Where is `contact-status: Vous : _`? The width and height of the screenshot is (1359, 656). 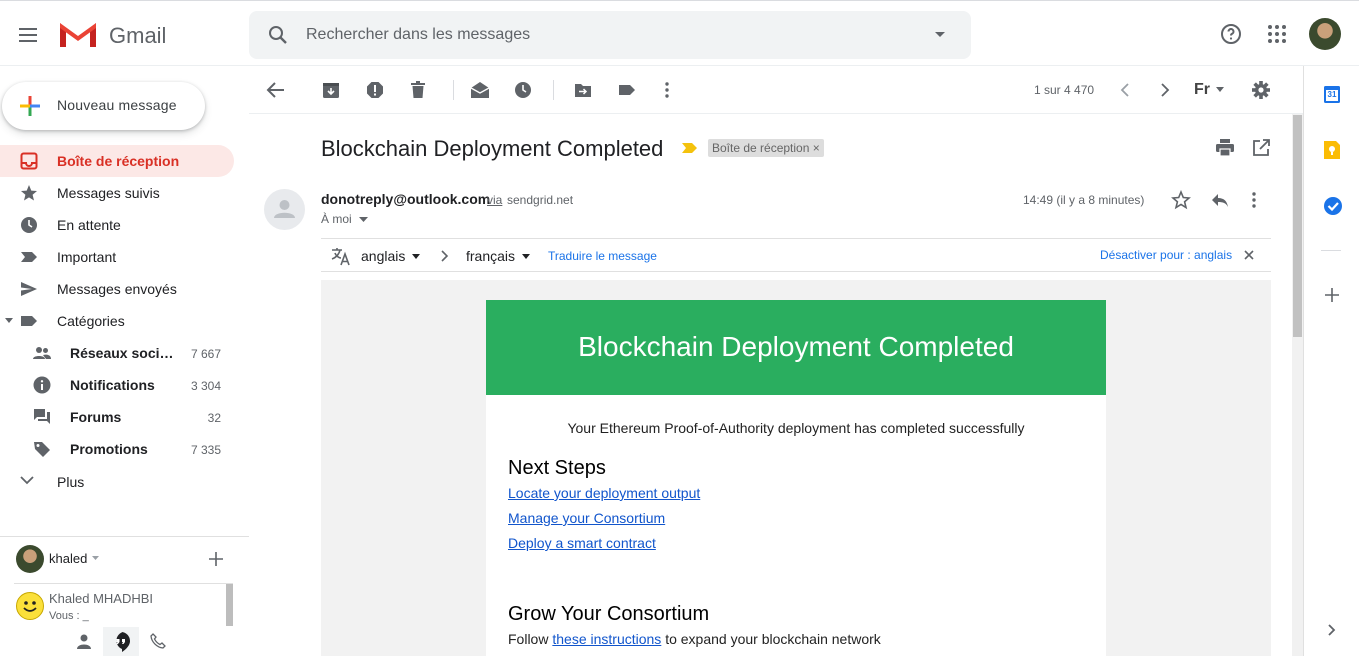 contact-status: Vous : _ is located at coordinates (69, 616).